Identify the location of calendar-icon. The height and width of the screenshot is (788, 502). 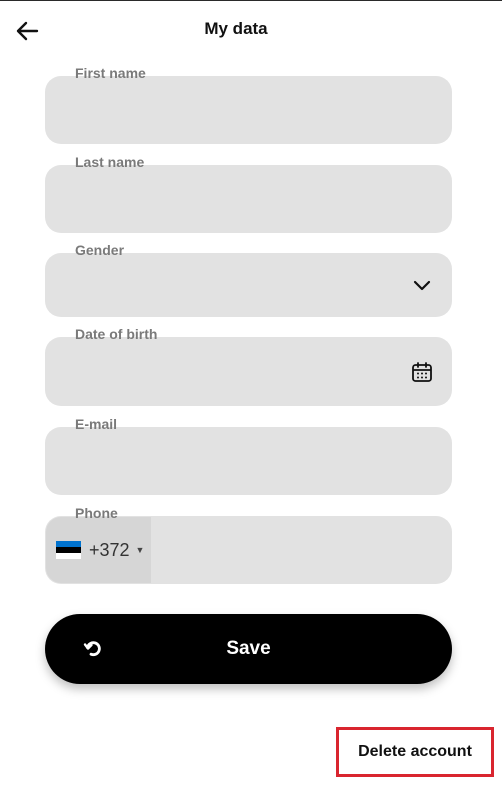
(422, 372).